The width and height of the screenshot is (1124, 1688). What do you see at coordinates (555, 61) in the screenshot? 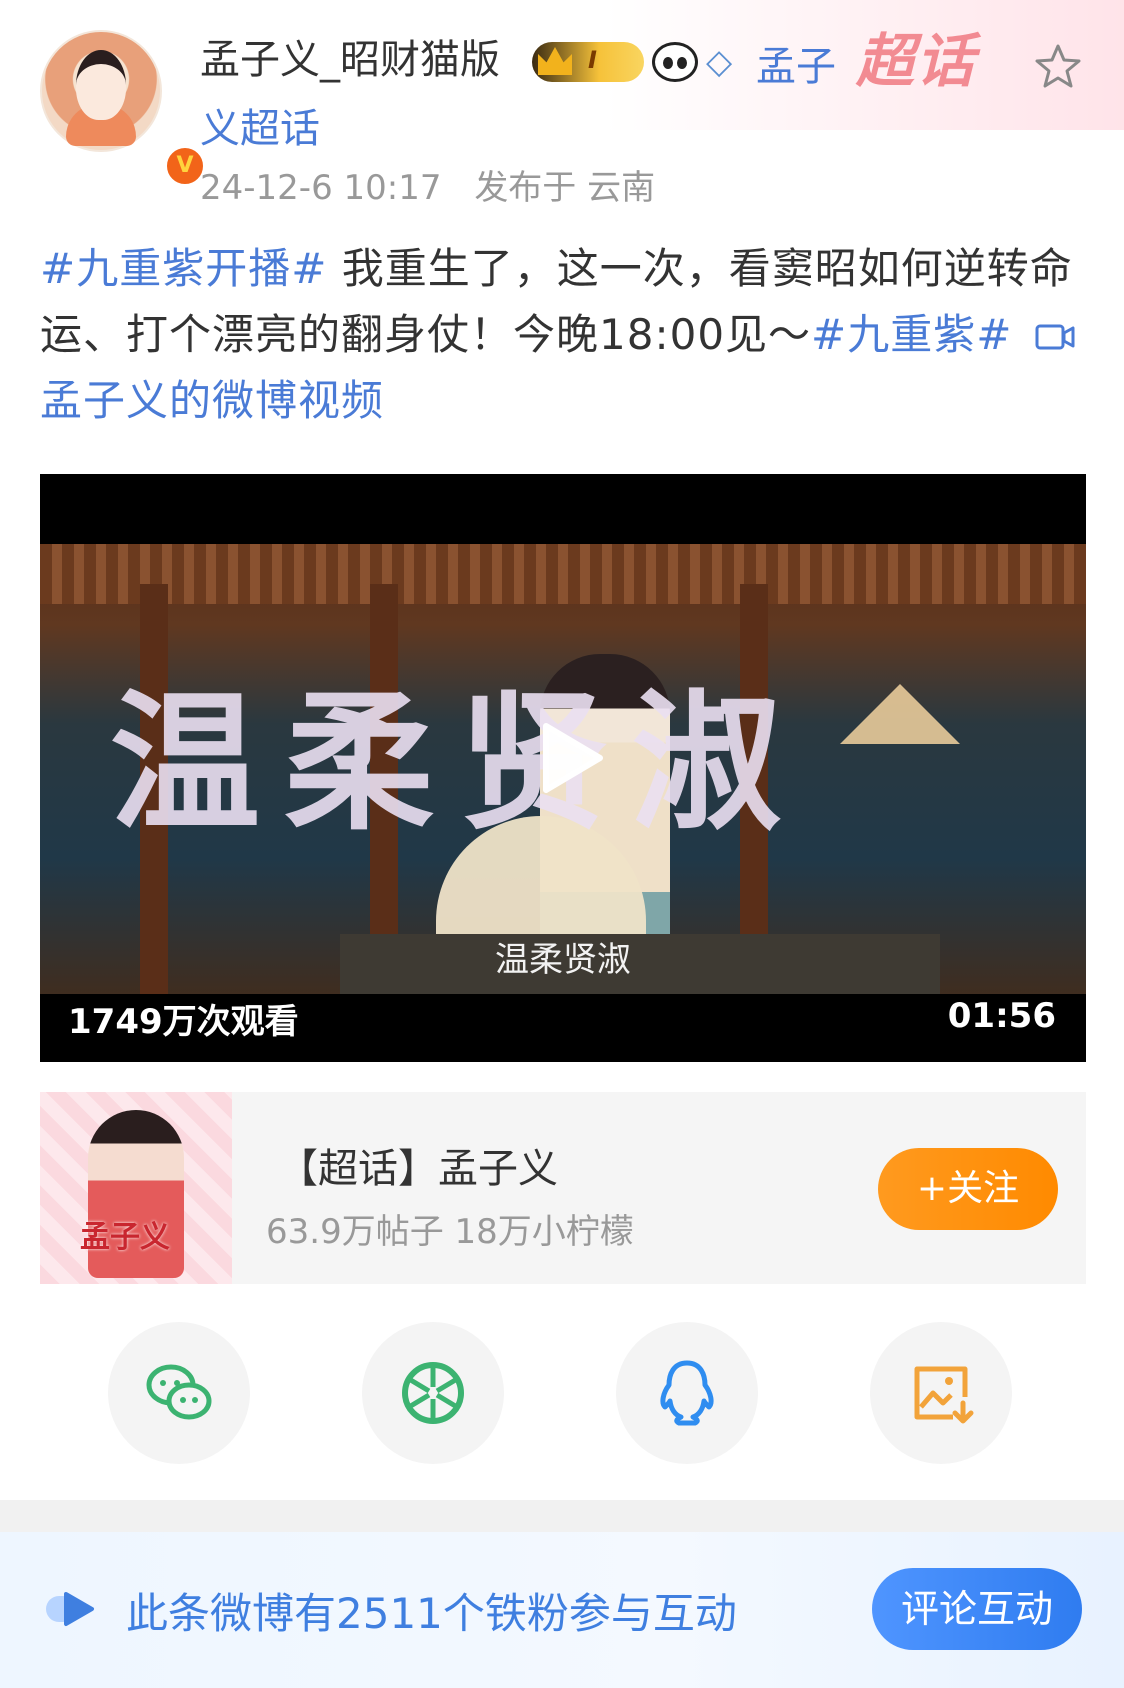
I see `crown-icon` at bounding box center [555, 61].